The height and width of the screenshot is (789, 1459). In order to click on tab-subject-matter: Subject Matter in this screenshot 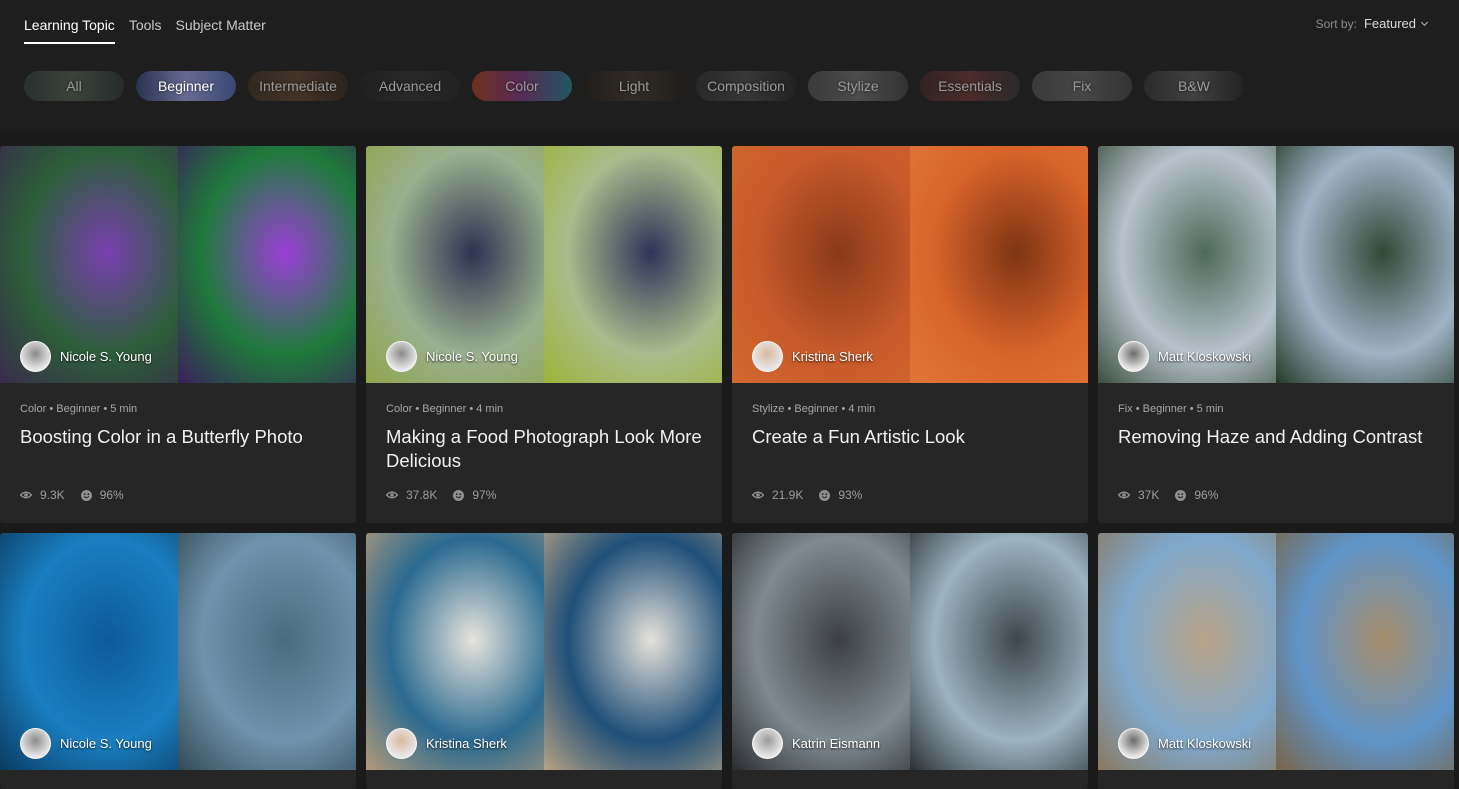, I will do `click(221, 30)`.